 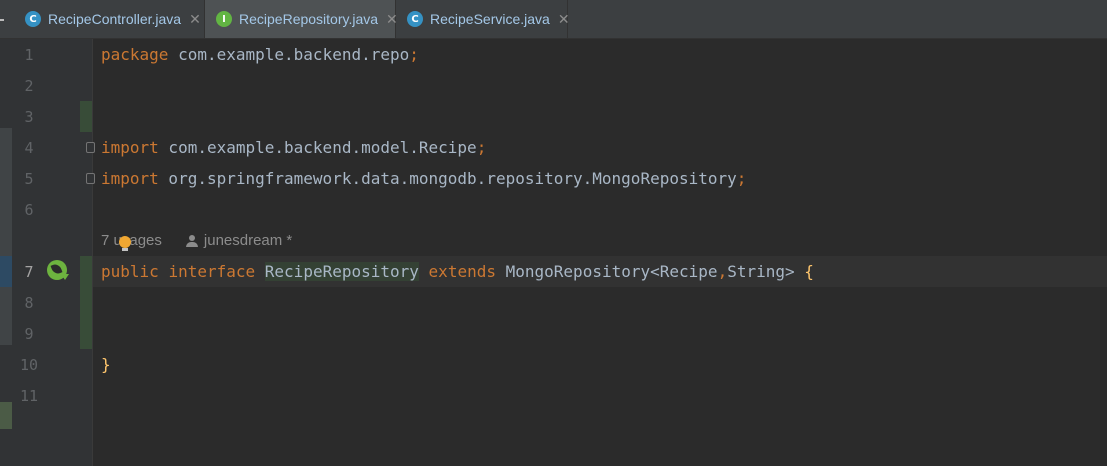 What do you see at coordinates (809, 271) in the screenshot?
I see `brace-open: {` at bounding box center [809, 271].